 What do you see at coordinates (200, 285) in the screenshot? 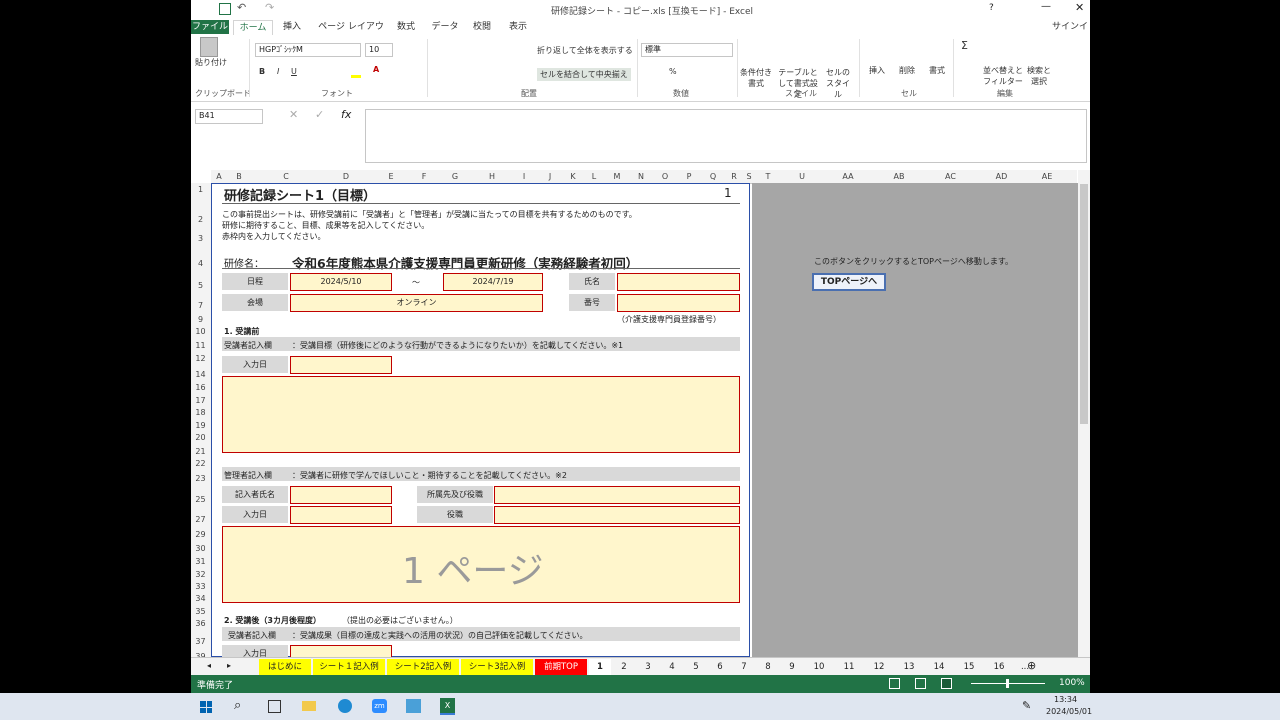
I see `row-header-5: 5` at bounding box center [200, 285].